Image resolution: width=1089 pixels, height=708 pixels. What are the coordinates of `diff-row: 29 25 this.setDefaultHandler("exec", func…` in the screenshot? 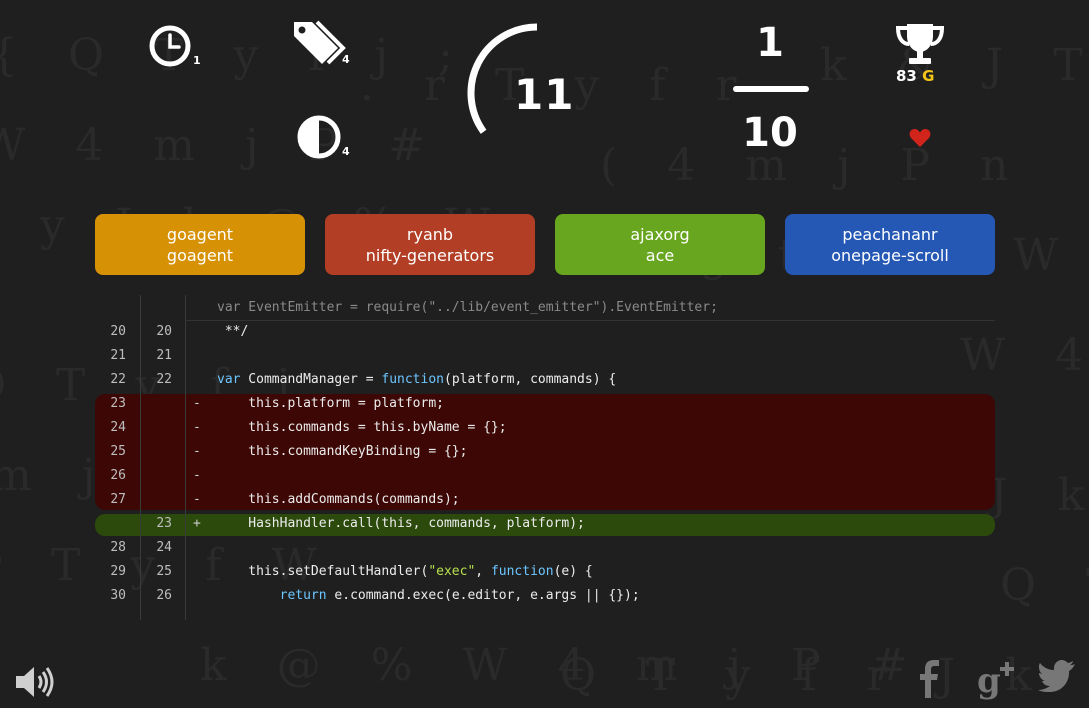 It's located at (545, 572).